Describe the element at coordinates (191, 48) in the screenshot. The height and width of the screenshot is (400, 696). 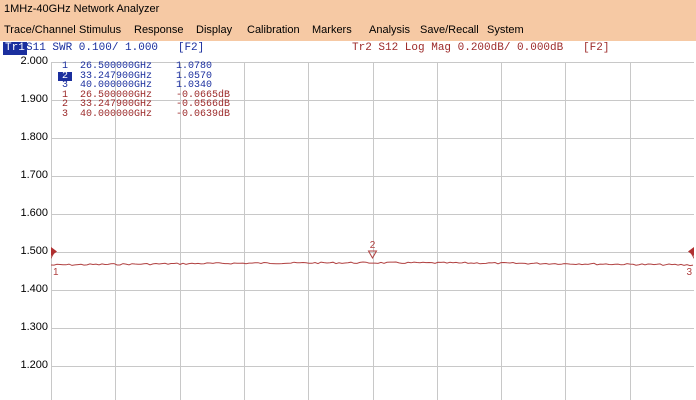
I see `trace1-tag: [F2]` at that location.